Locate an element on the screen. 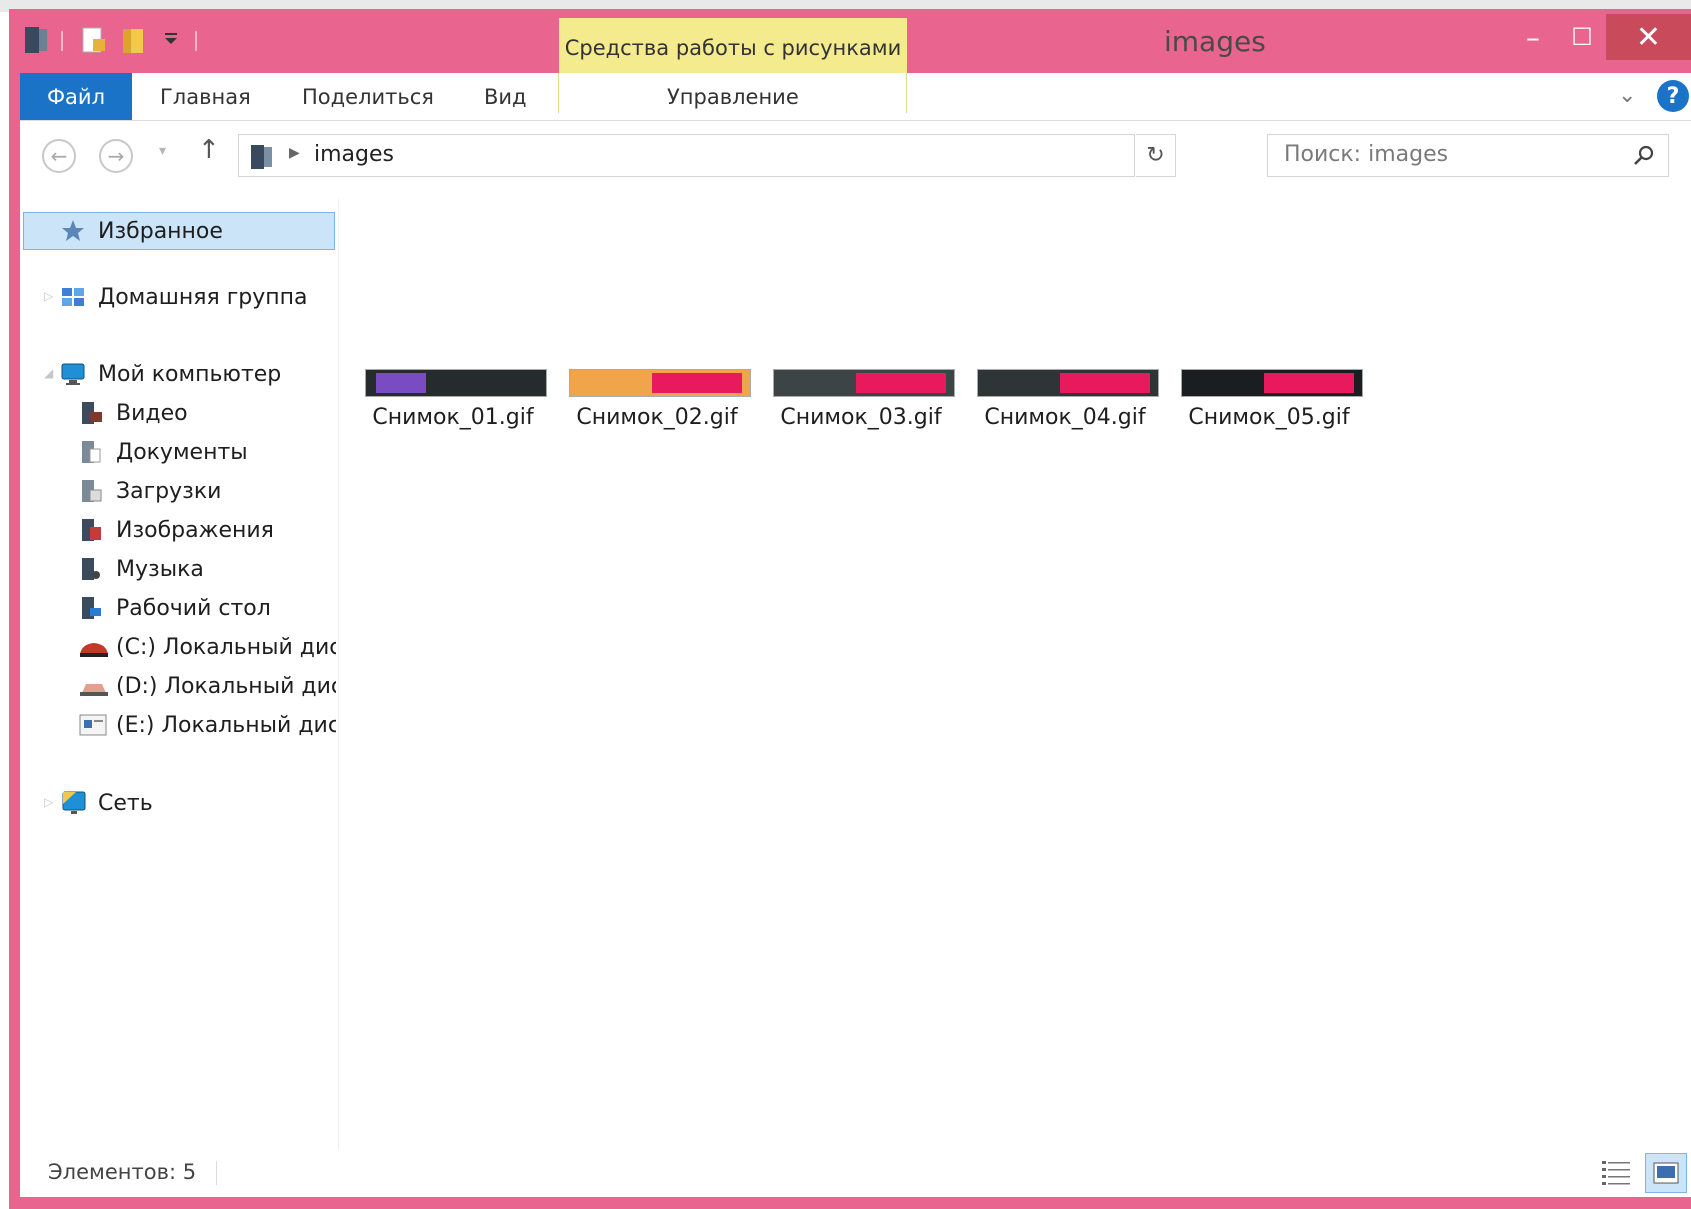  sidebar-item-network: Сеть is located at coordinates (106, 803).